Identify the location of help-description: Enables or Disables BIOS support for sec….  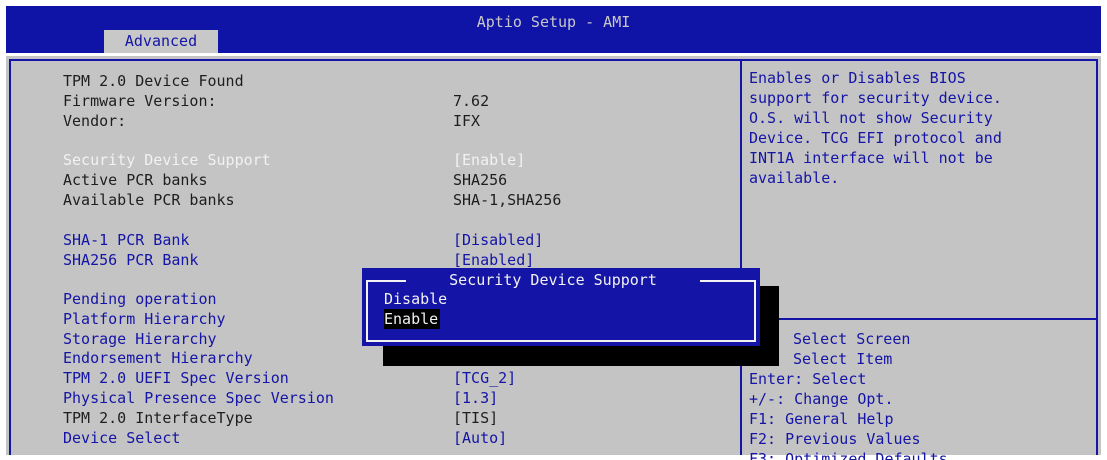
(875, 128).